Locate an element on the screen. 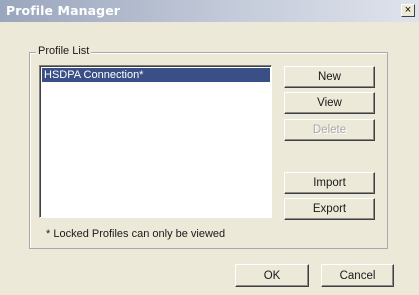 This screenshot has width=419, height=295. ok-button: OK is located at coordinates (272, 275).